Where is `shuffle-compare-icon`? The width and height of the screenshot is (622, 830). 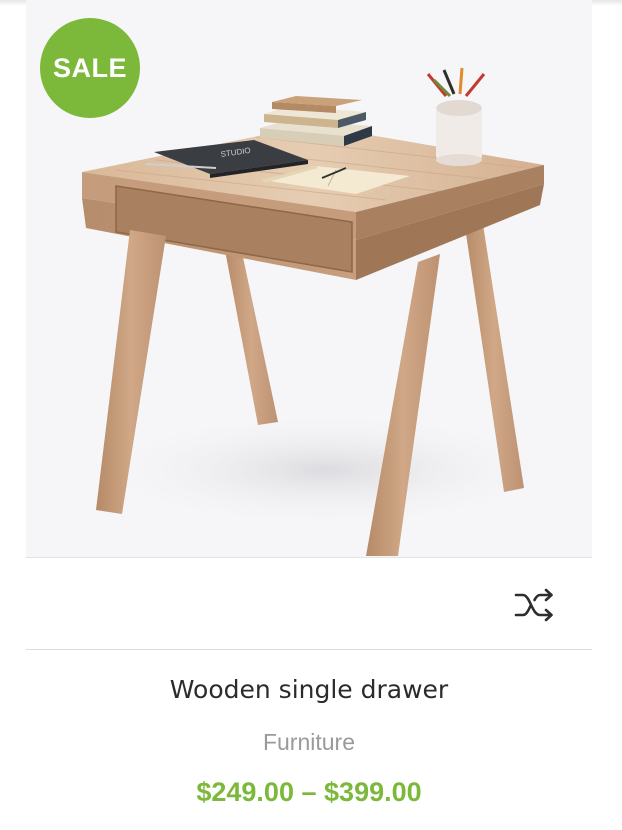
shuffle-compare-icon is located at coordinates (533, 605).